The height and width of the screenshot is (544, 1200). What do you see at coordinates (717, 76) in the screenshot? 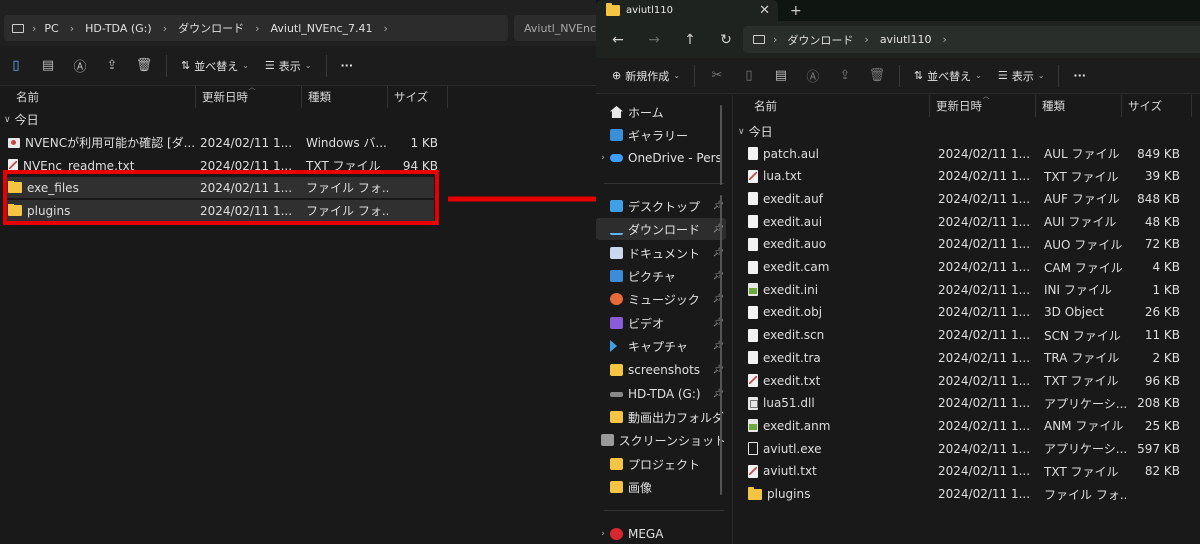
I see `cut-icon: ✂` at bounding box center [717, 76].